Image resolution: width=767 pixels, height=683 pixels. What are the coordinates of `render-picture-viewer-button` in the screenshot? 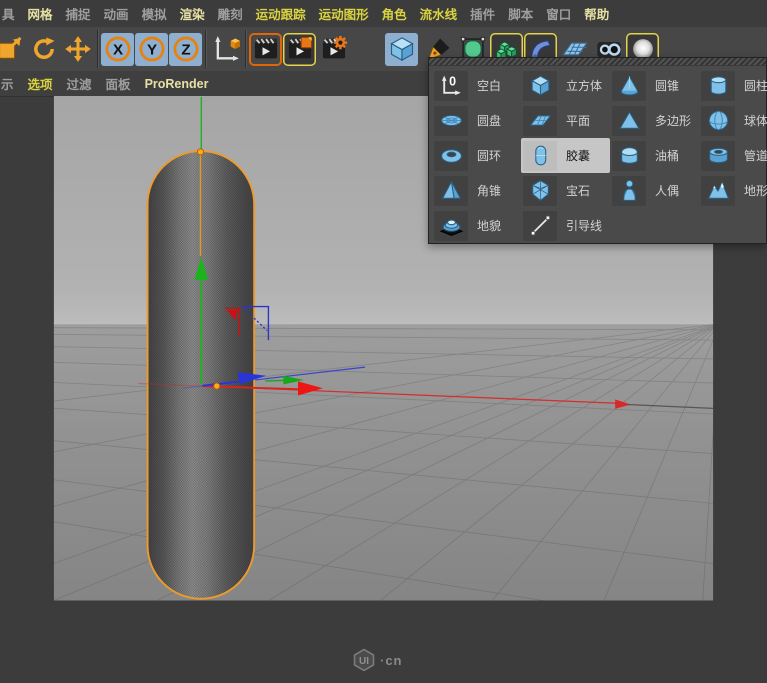 It's located at (299, 49).